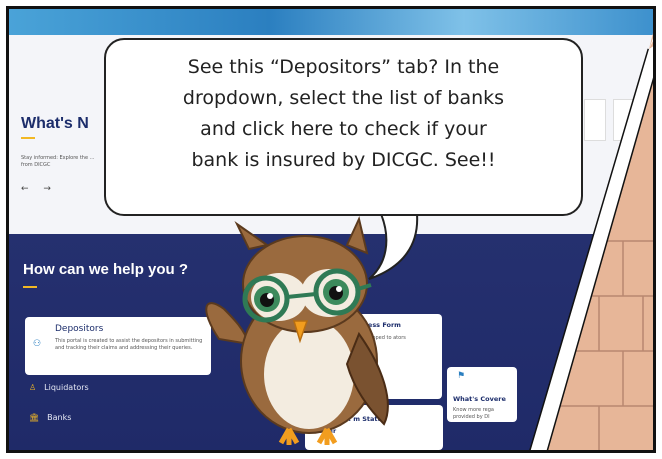  What do you see at coordinates (343, 160) in the screenshot?
I see `bubble-line: bank is insured by DICGC. See!!` at bounding box center [343, 160].